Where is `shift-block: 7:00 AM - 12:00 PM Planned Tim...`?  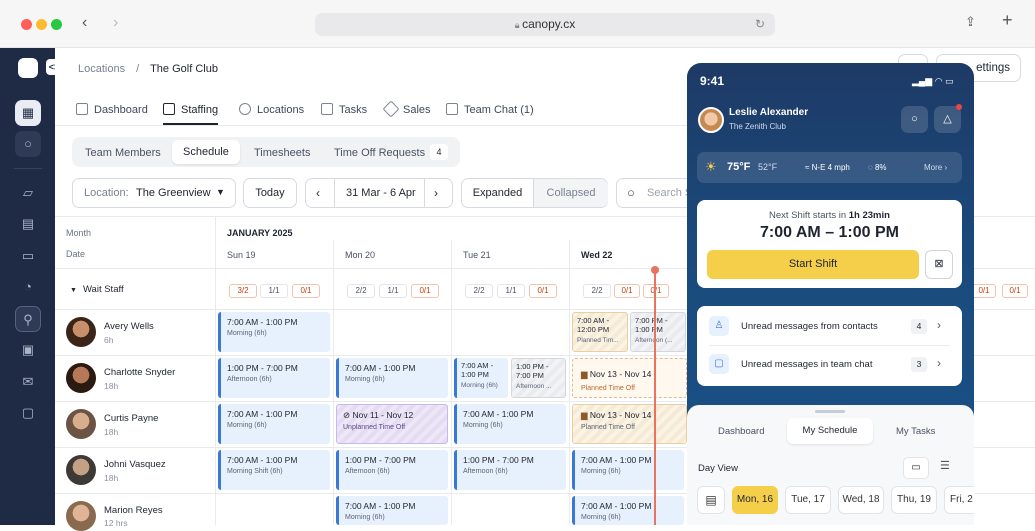 shift-block: 7:00 AM - 12:00 PM Planned Tim... is located at coordinates (600, 332).